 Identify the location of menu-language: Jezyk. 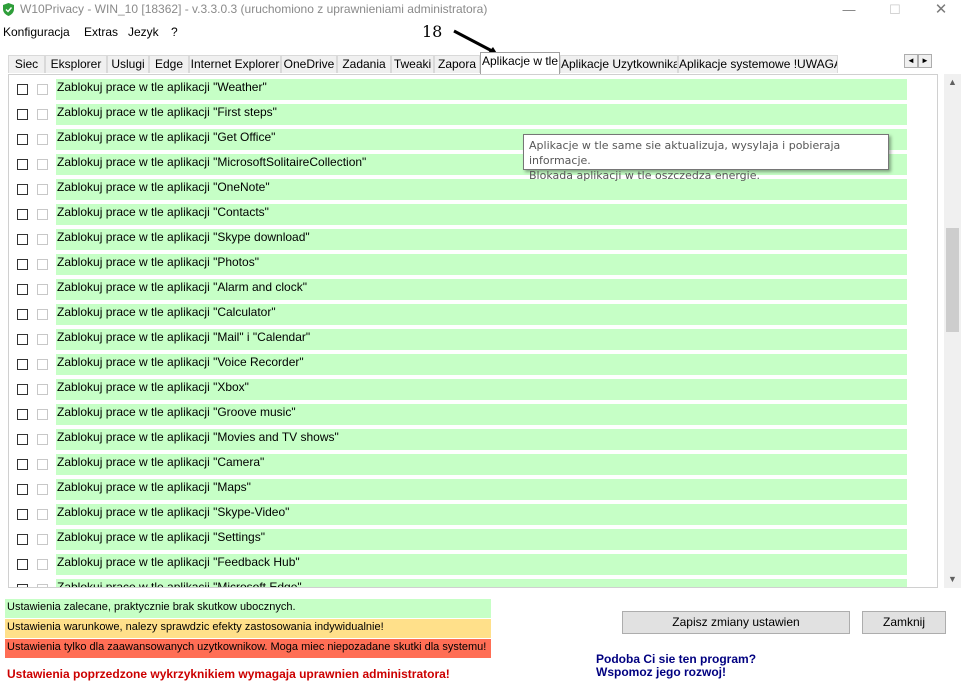
(143, 32).